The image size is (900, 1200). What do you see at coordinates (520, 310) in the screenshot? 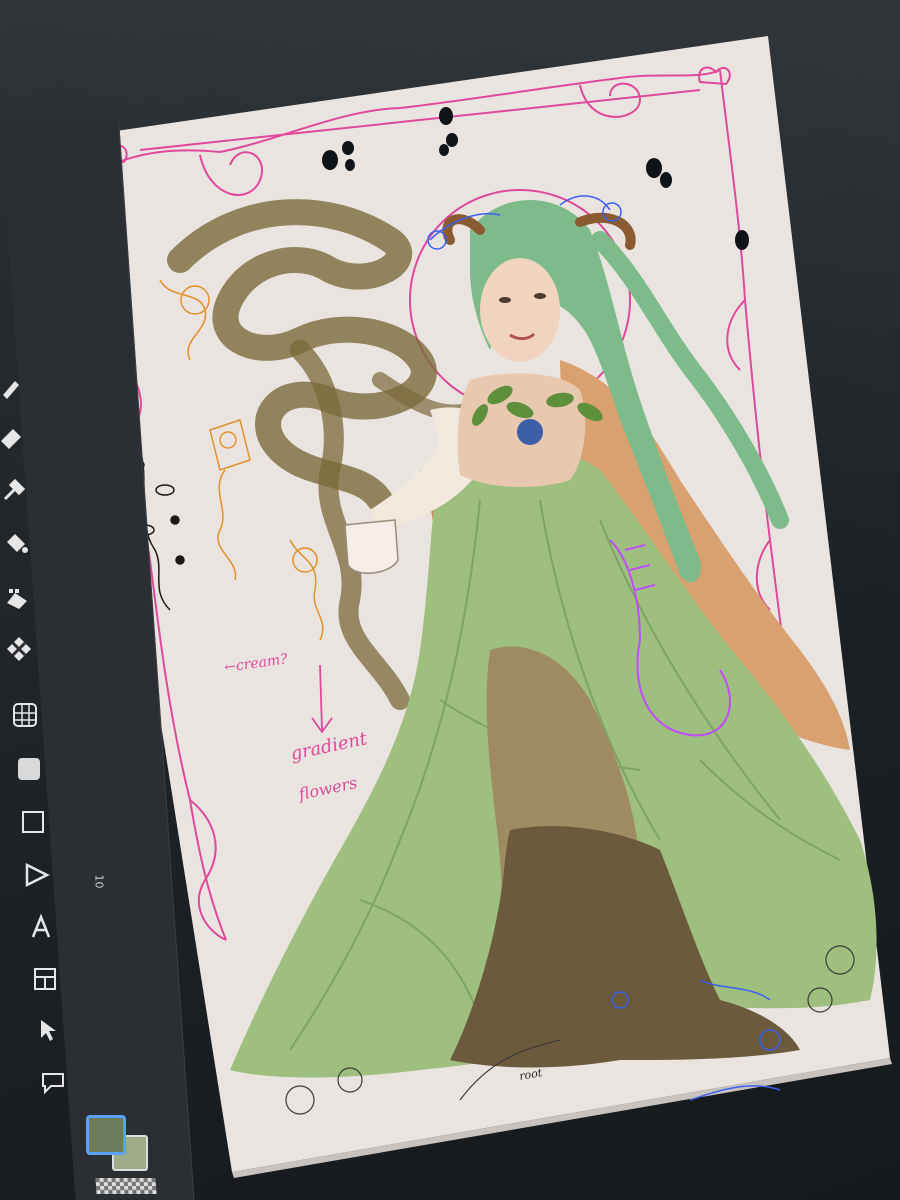
I see `face` at bounding box center [520, 310].